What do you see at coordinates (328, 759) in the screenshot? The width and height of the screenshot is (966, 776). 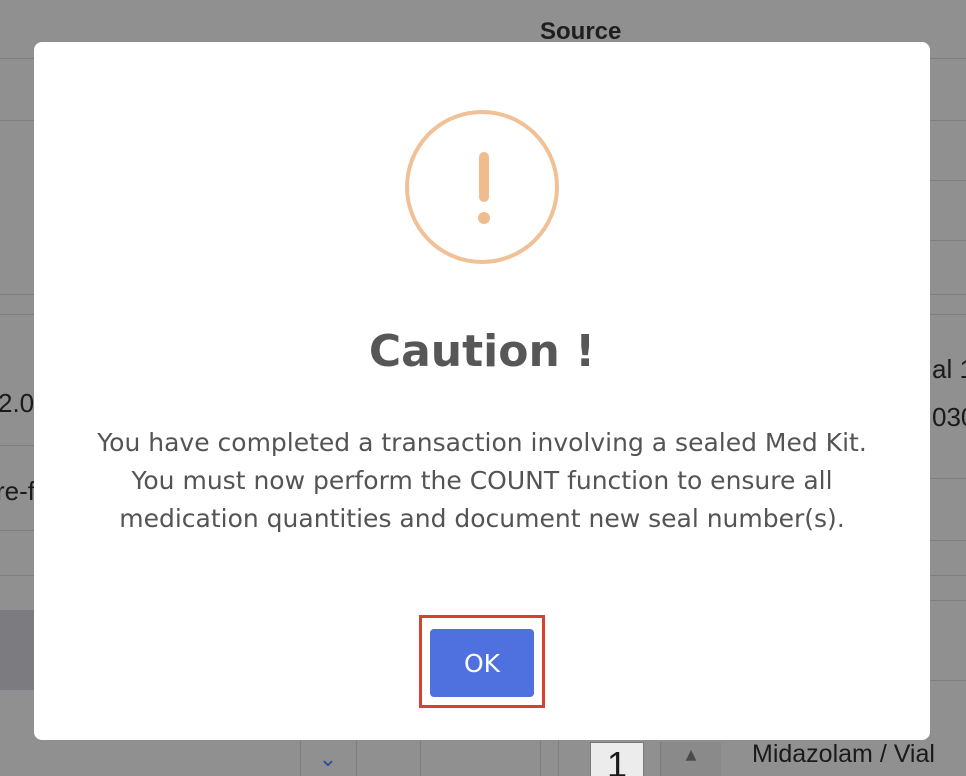 I see `chevron-down-icon: ⌄` at bounding box center [328, 759].